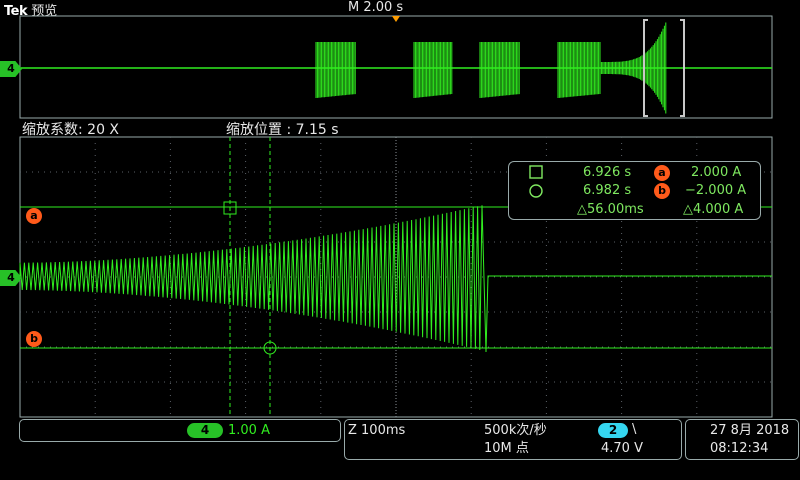  What do you see at coordinates (610, 209) in the screenshot?
I see `delta-time: △56.00ms` at bounding box center [610, 209].